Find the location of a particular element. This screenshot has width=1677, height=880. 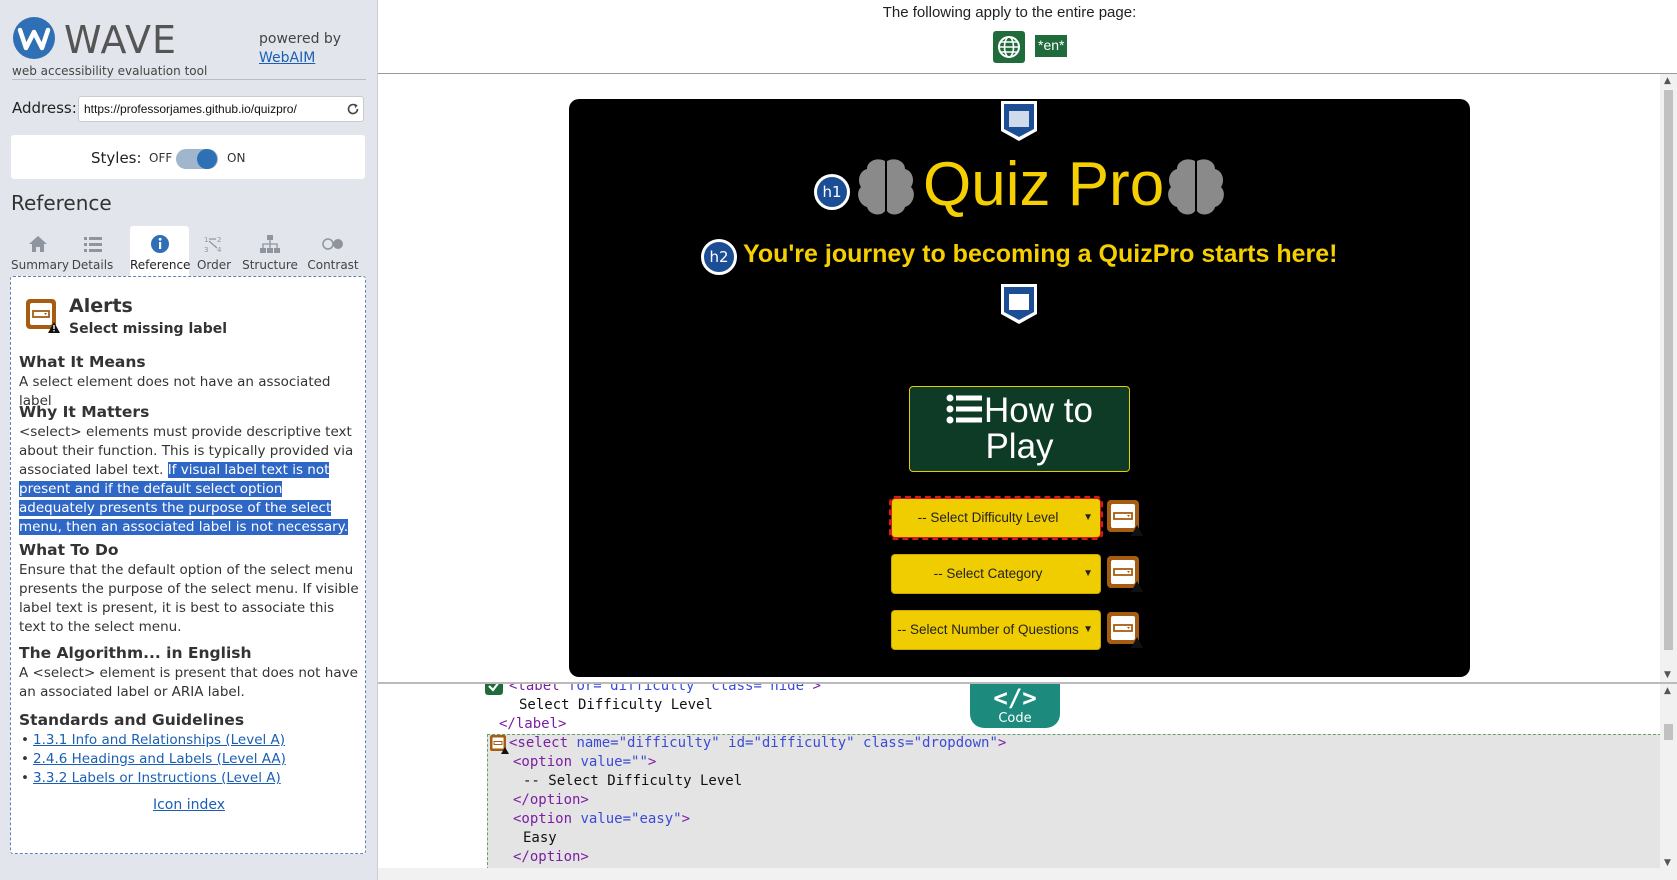

powered-by: powered by WebAIM is located at coordinates (300, 49).